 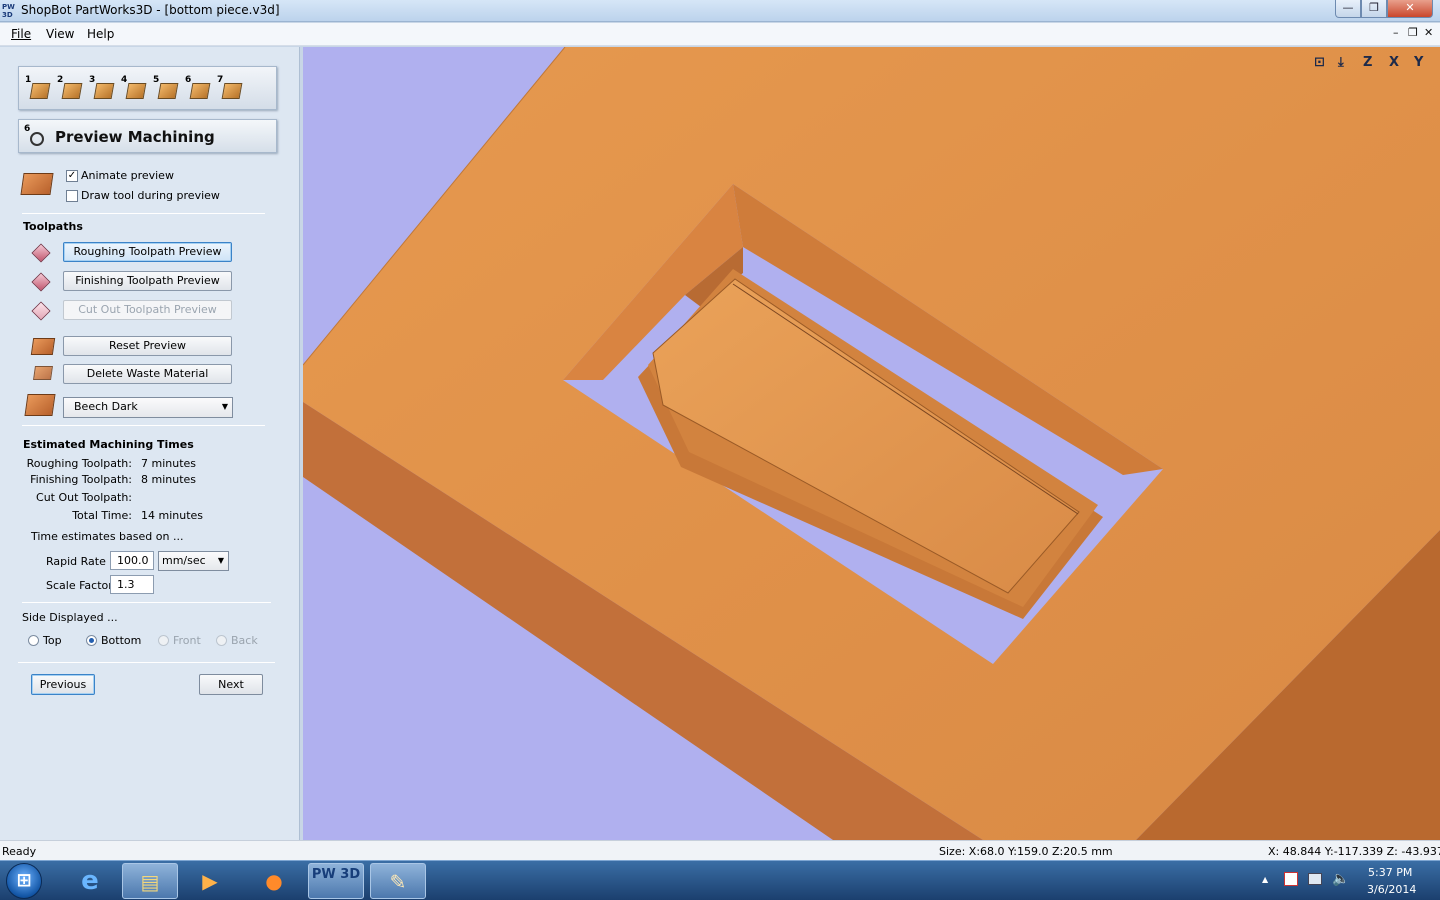 What do you see at coordinates (52, 640) in the screenshot?
I see `side-top-label: Top` at bounding box center [52, 640].